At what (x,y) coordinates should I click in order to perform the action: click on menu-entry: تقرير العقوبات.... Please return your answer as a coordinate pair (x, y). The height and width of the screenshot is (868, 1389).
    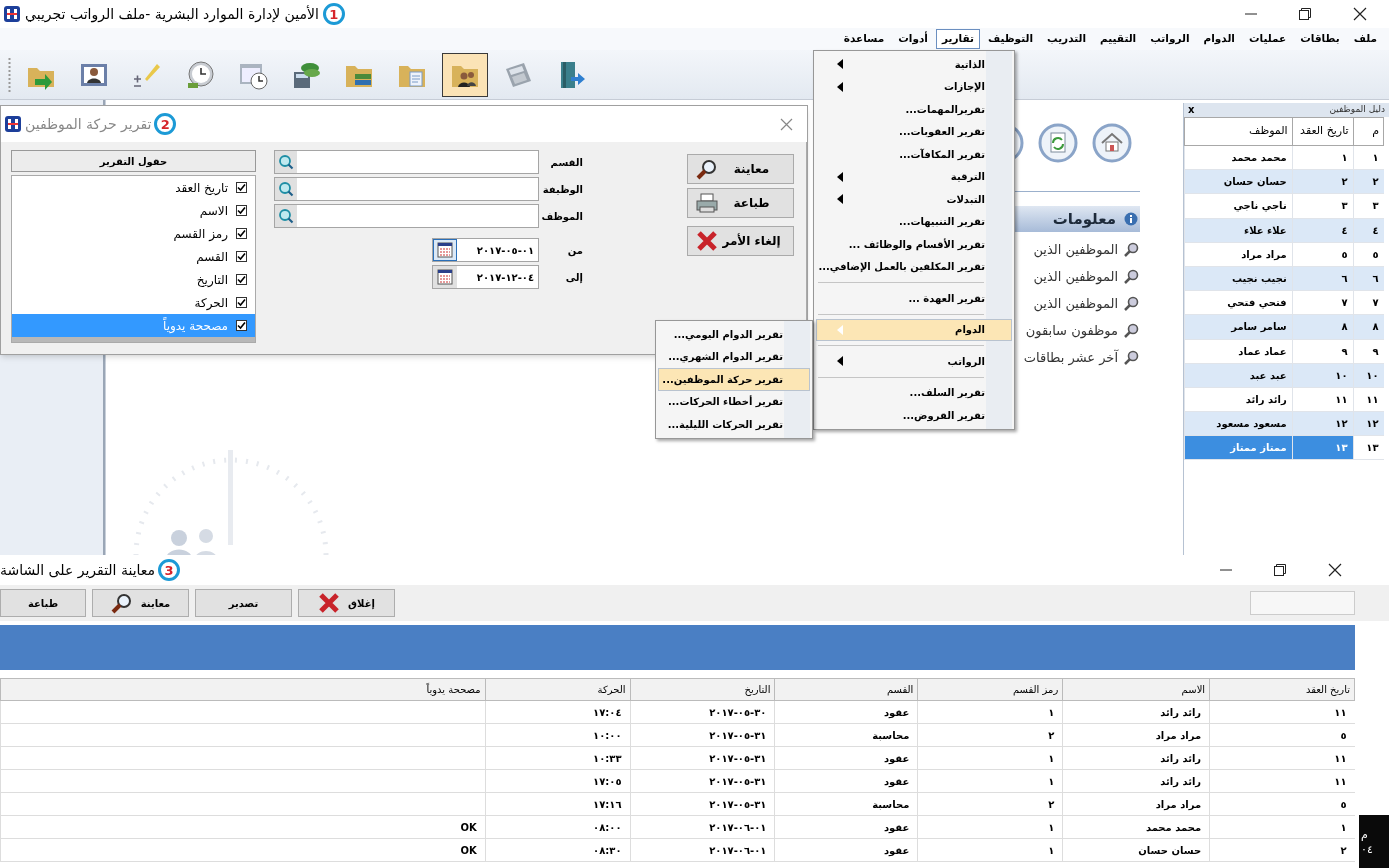
    Looking at the image, I should click on (914, 131).